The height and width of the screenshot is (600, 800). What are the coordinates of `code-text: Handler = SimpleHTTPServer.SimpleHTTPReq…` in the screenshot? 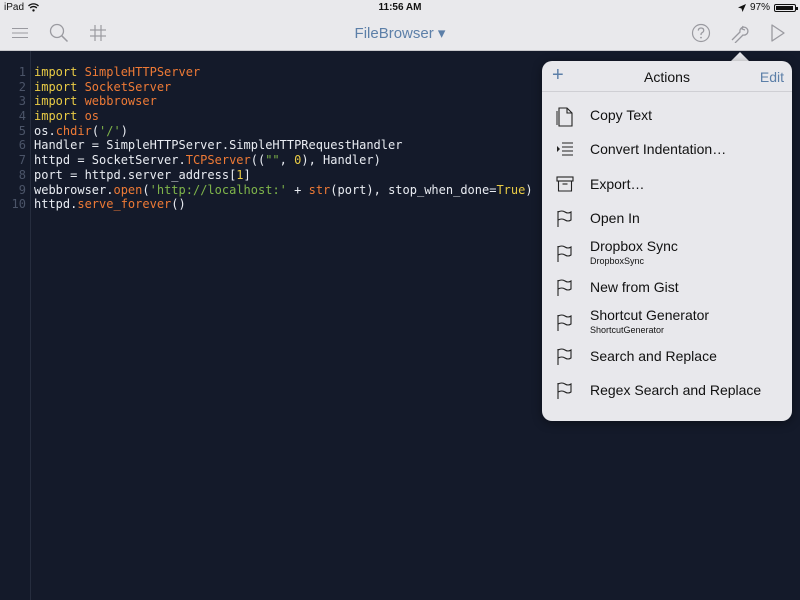 It's located at (218, 145).